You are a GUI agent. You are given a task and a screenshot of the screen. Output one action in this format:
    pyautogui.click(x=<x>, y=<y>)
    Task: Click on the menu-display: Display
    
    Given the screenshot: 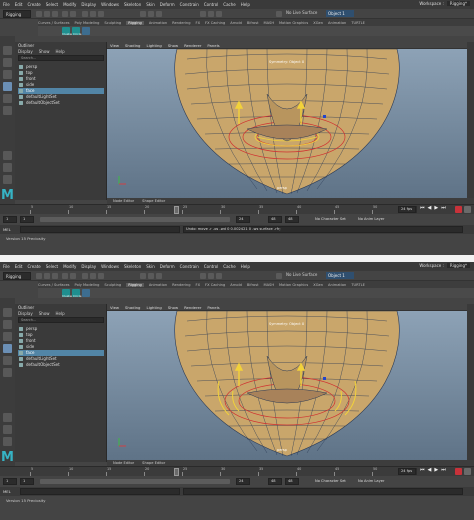 What is the action you would take?
    pyautogui.click(x=88, y=266)
    